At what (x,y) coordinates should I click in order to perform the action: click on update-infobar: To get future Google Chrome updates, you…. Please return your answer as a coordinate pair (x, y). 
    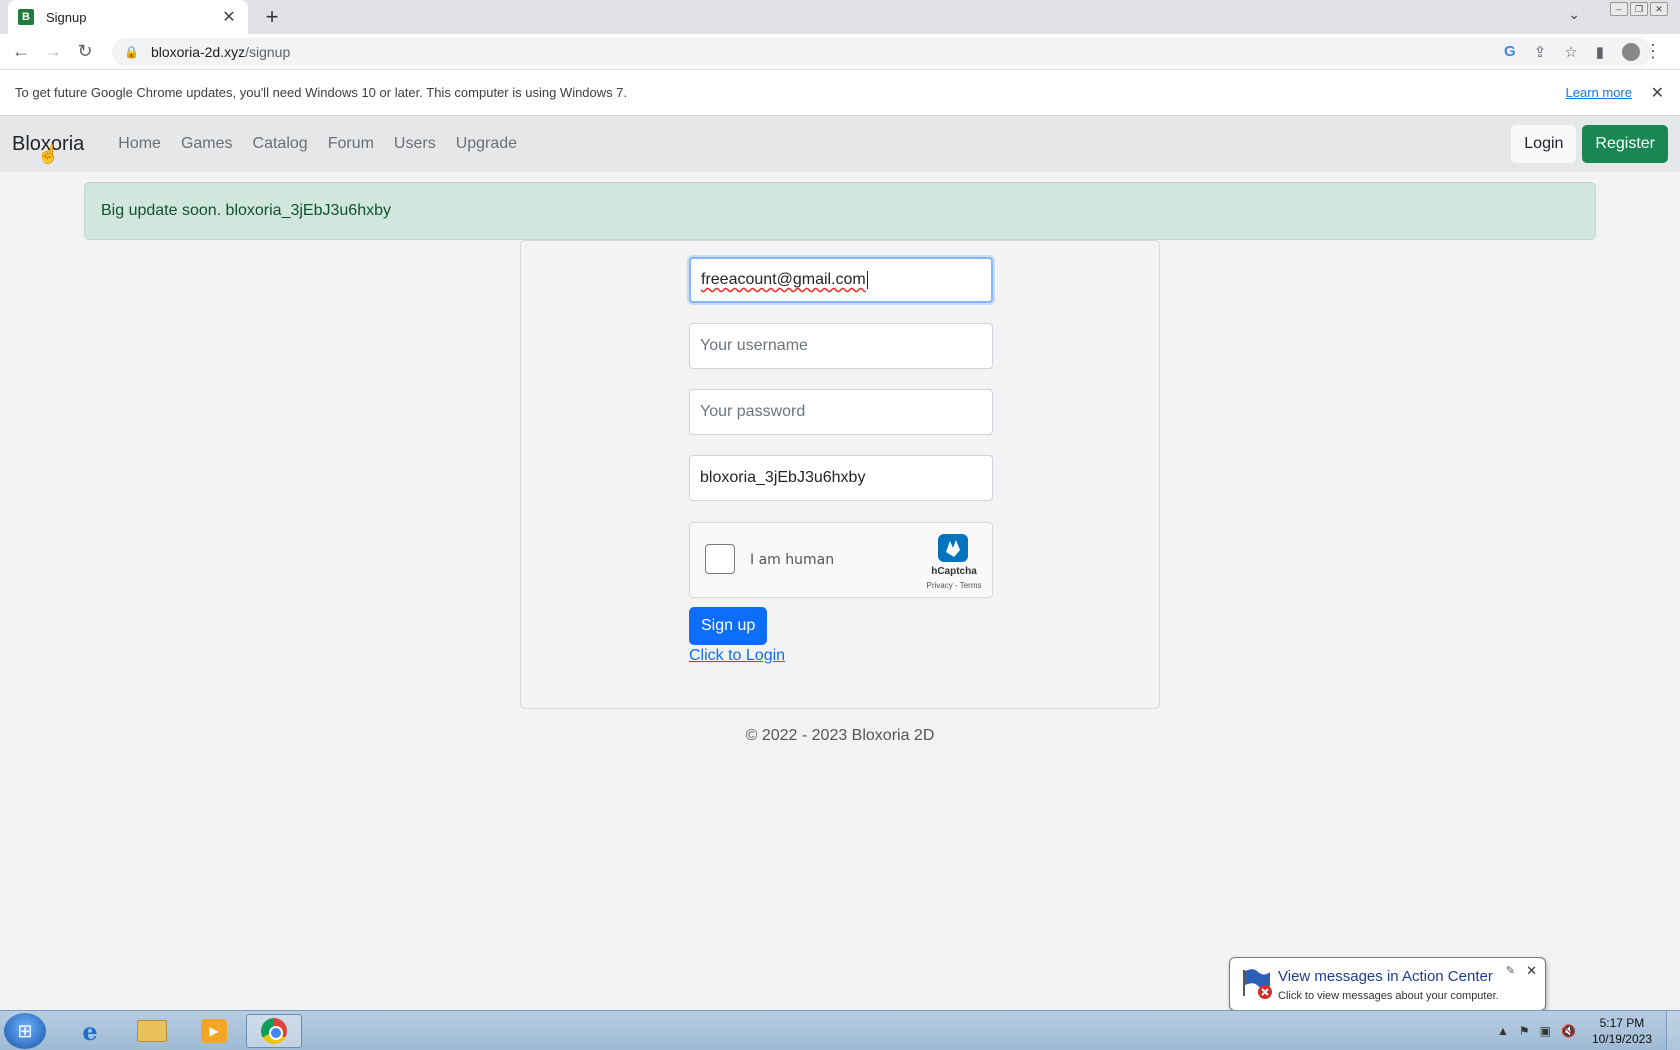
    Looking at the image, I should click on (840, 93).